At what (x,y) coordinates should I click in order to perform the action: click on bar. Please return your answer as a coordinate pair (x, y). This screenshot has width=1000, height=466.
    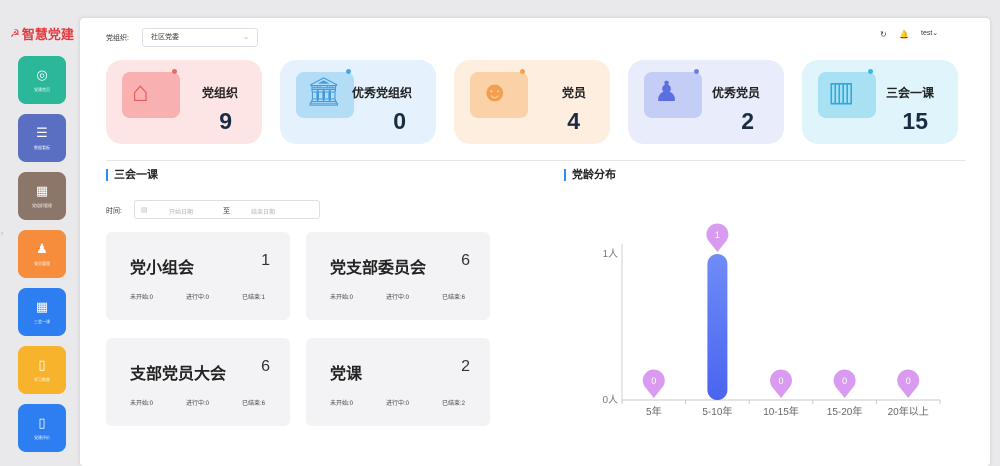
    Looking at the image, I should click on (717, 327).